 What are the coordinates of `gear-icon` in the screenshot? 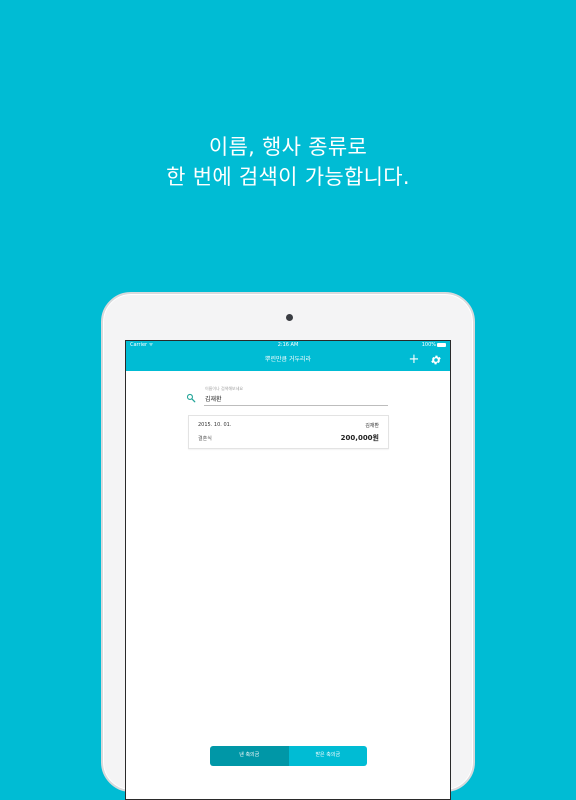 It's located at (436, 360).